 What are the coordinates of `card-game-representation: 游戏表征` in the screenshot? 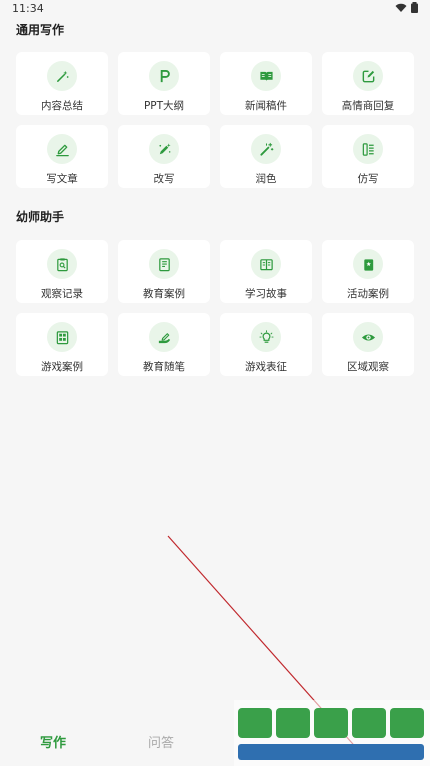 It's located at (266, 344).